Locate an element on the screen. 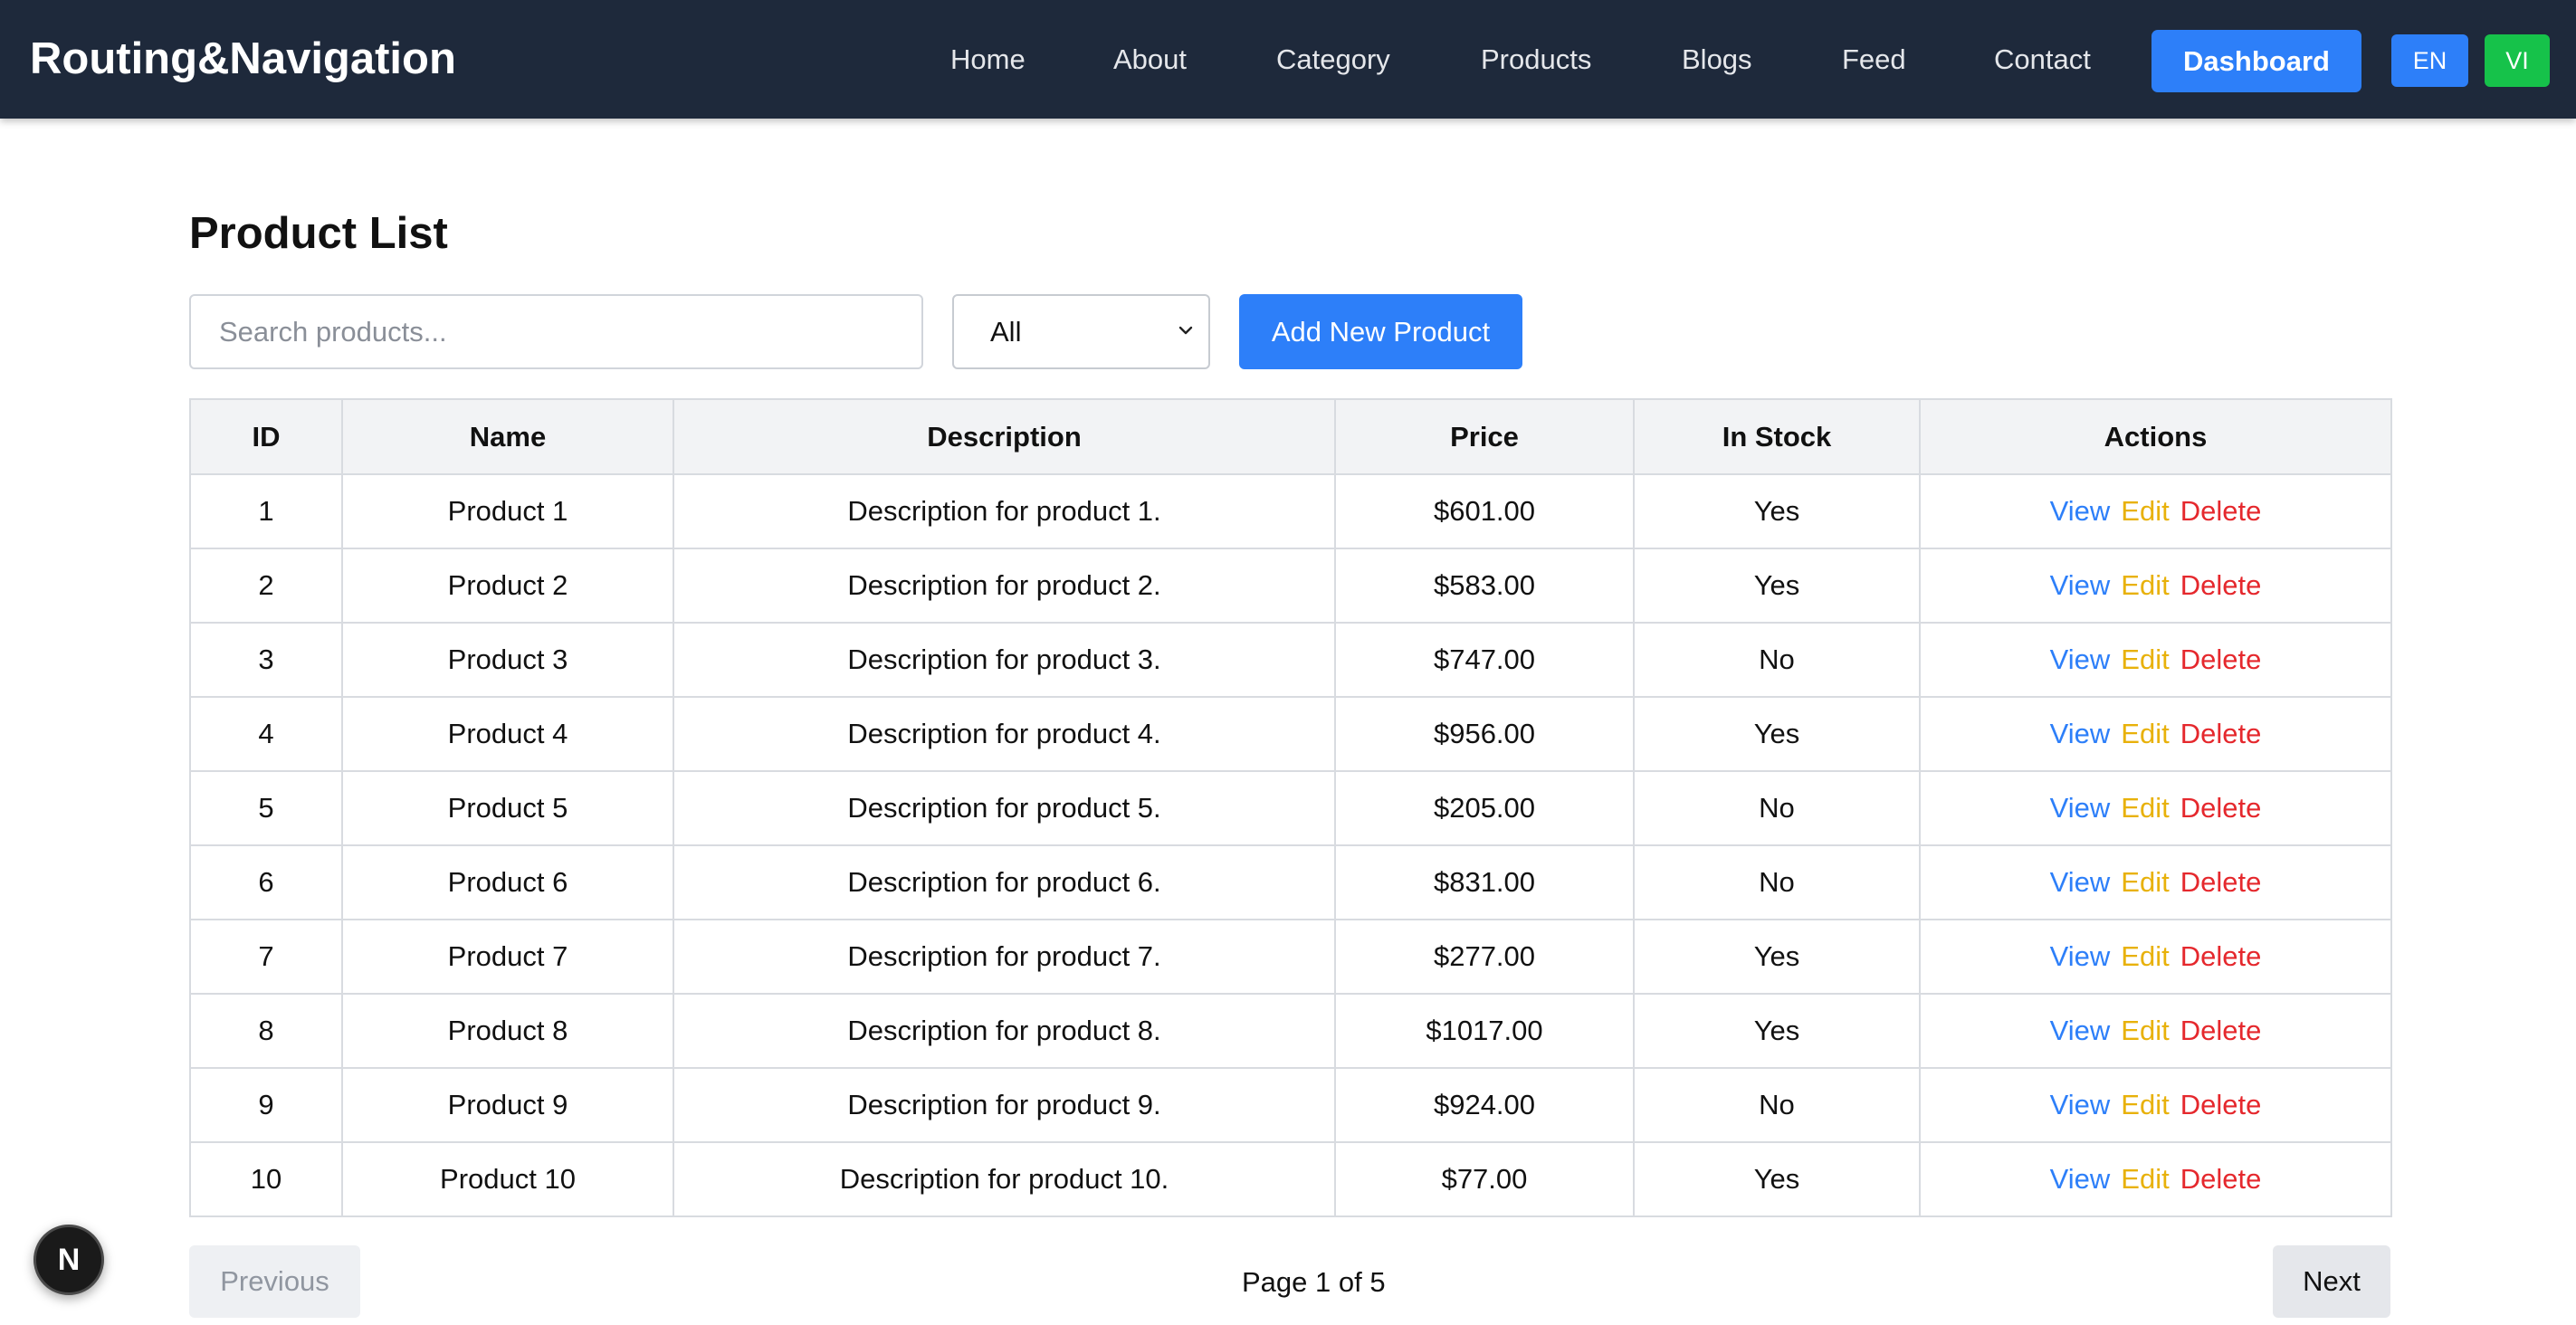 This screenshot has width=2576, height=1325. cell-name: Product 1 is located at coordinates (508, 511).